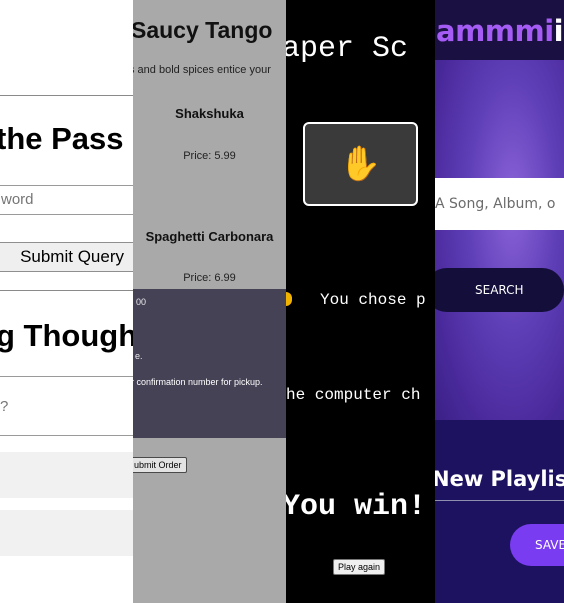 The width and height of the screenshot is (564, 603). I want to click on playlist-section, so click(499, 511).